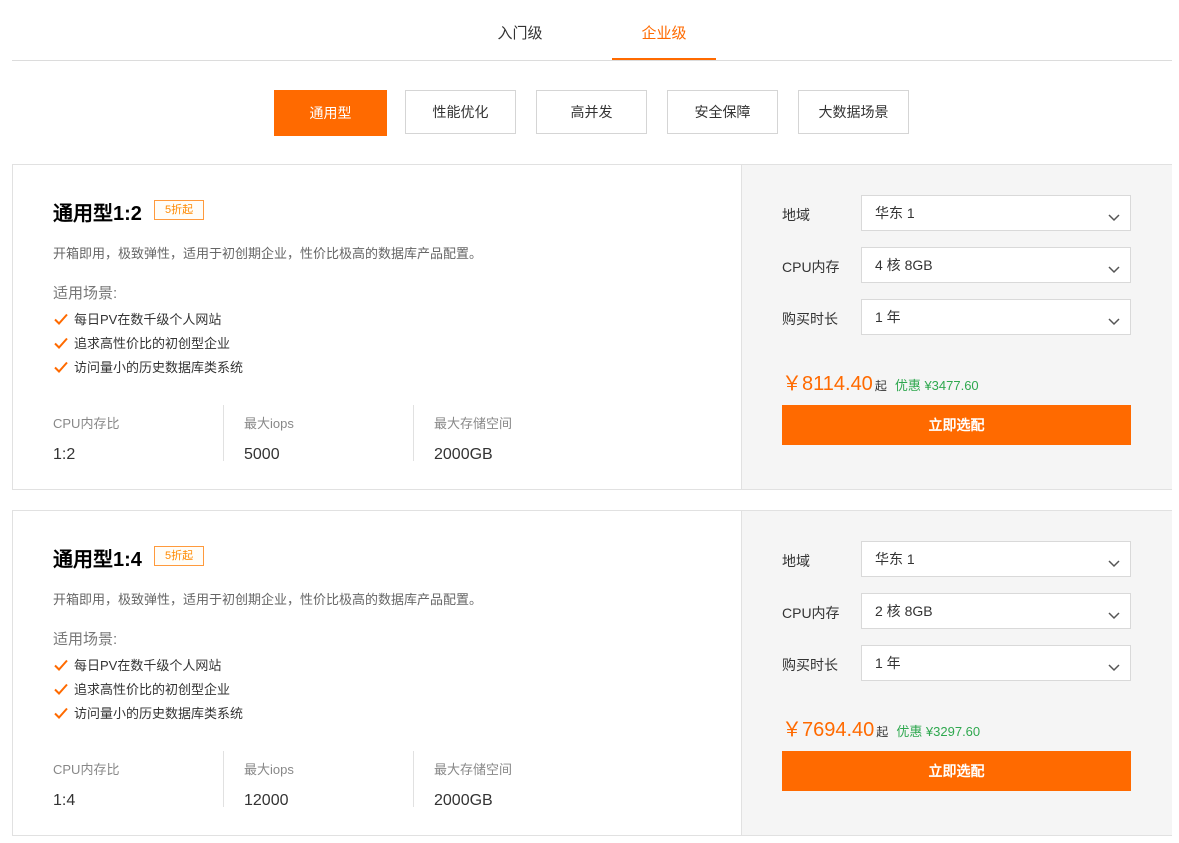 Image resolution: width=1179 pixels, height=843 pixels. What do you see at coordinates (853, 112) in the screenshot?
I see `category-big-data: 大数据场景` at bounding box center [853, 112].